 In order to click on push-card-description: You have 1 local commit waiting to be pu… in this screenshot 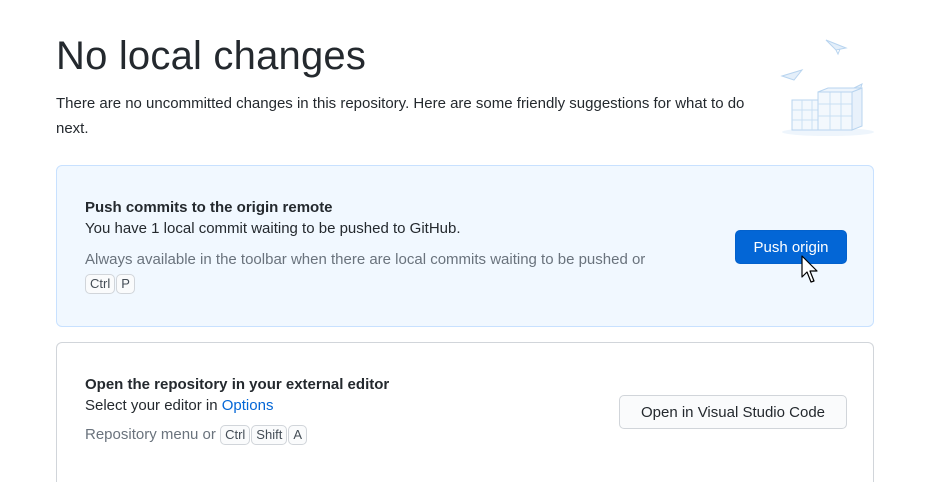, I will do `click(273, 228)`.